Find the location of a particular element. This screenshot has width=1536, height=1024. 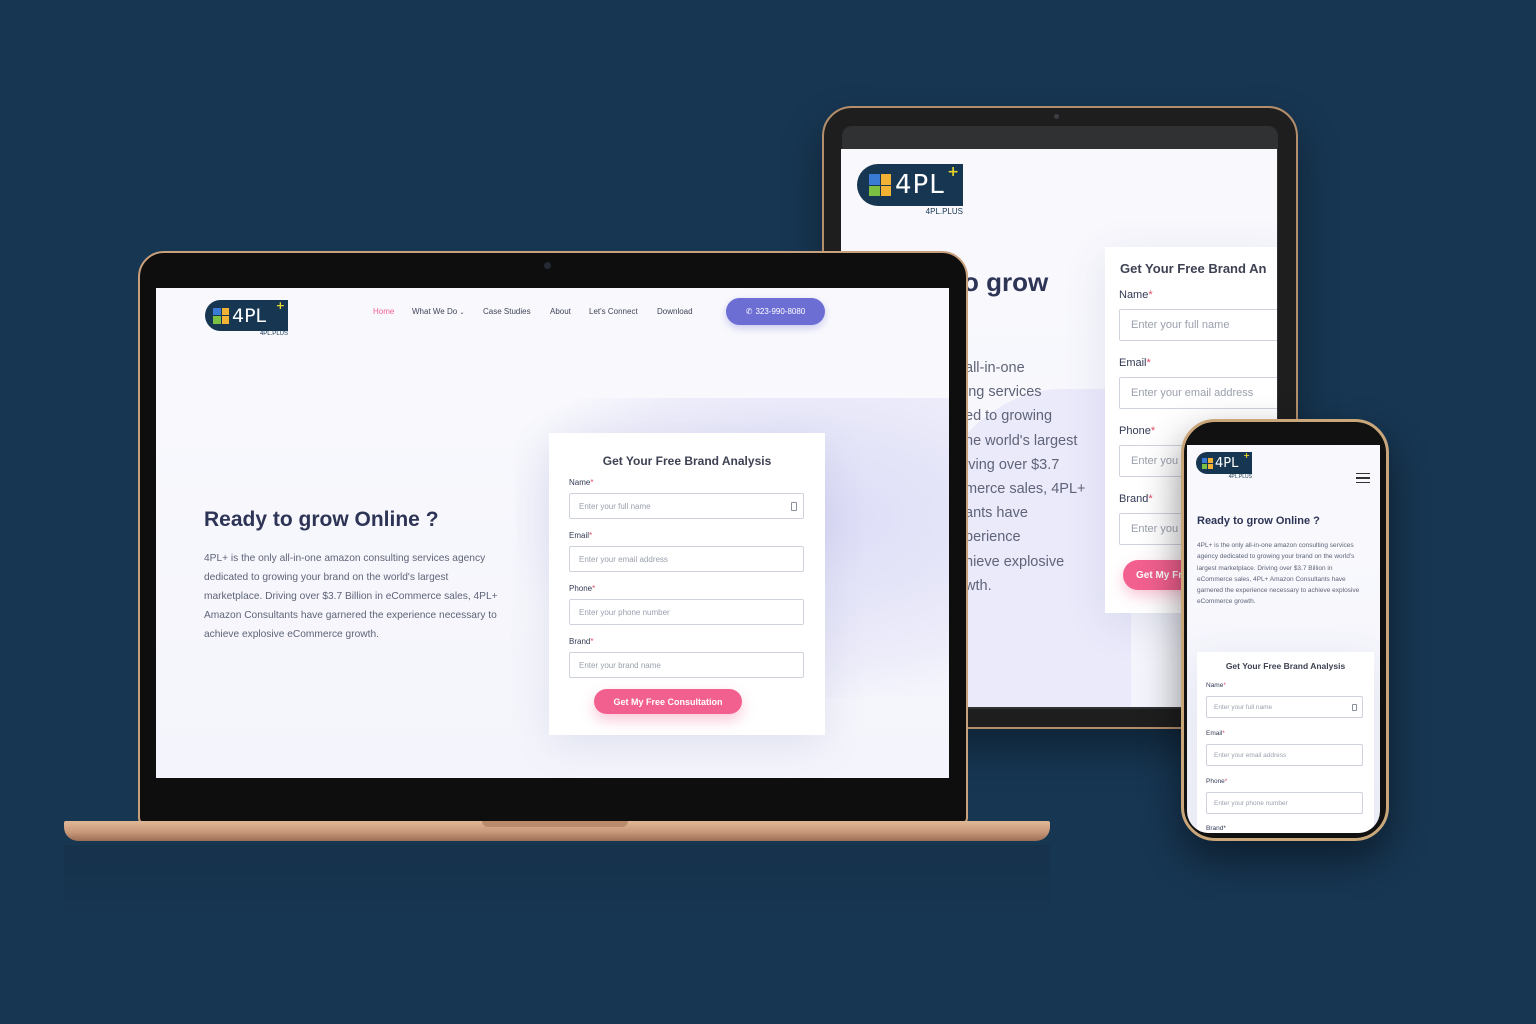

form-title: Get Your Free Brand Analysis is located at coordinates (687, 461).